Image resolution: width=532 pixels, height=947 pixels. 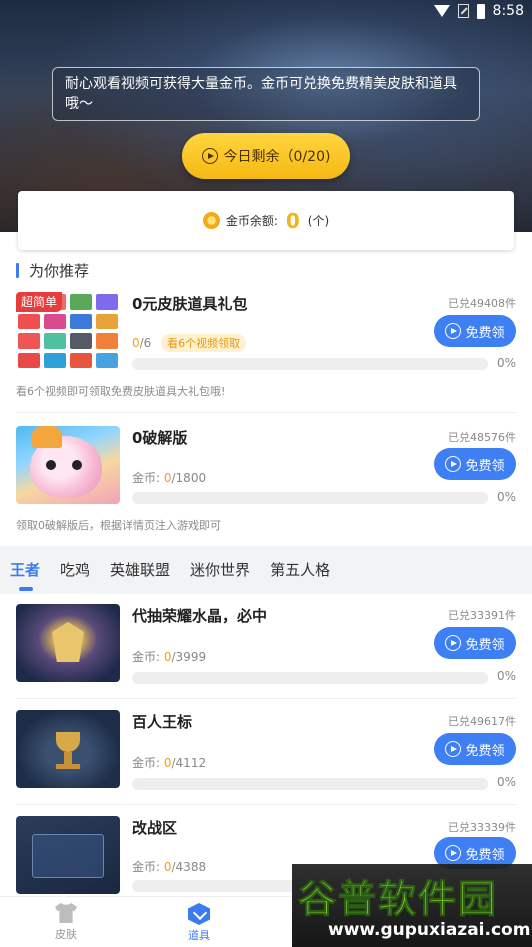 I want to click on item-title: 0破解版, so click(x=160, y=438).